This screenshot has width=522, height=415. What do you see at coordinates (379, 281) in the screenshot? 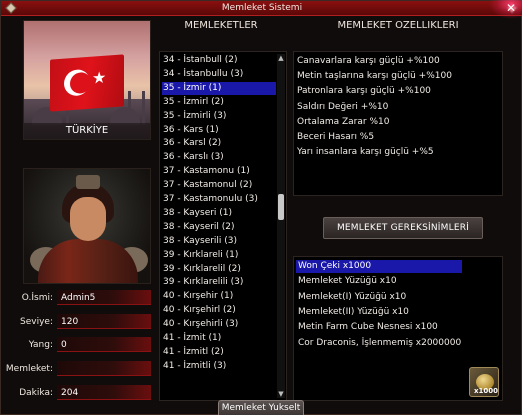
I see `requirement-item: Memleket Yüzüğü x10` at bounding box center [379, 281].